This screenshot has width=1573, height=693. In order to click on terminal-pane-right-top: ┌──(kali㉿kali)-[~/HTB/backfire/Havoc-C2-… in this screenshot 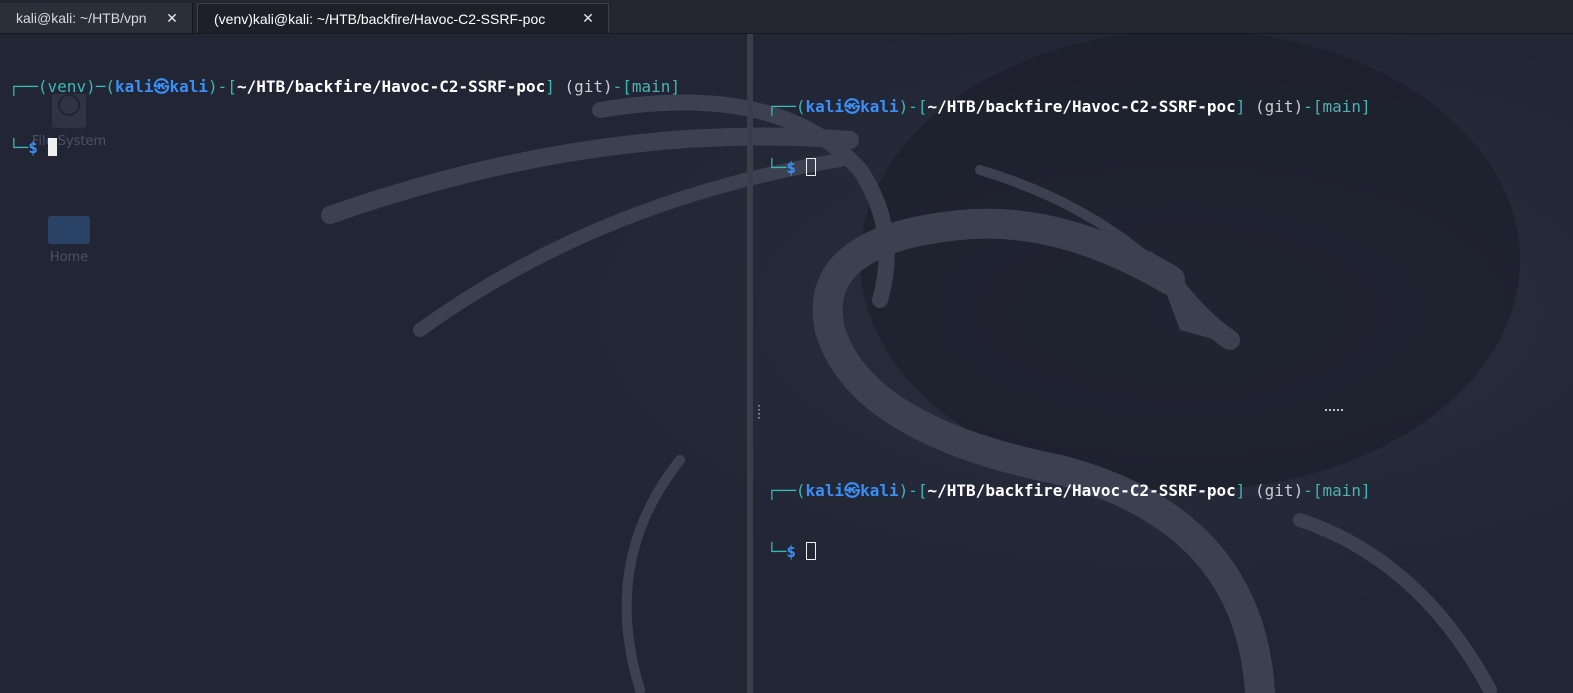, I will do `click(1162, 128)`.